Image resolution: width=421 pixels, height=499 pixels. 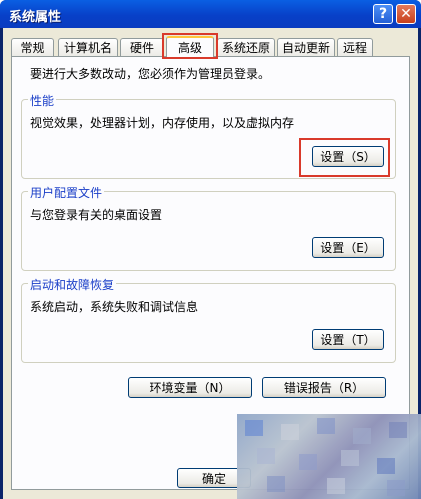 I want to click on startup-recovery-description: 系统启动，系统失败和调试信息, so click(x=114, y=307).